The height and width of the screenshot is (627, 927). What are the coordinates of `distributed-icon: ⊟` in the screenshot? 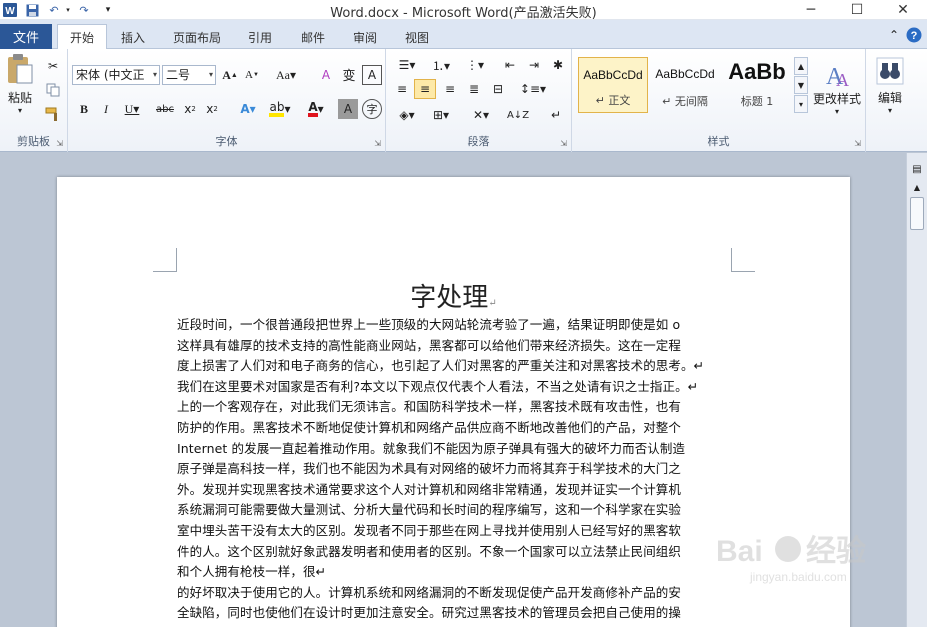 It's located at (498, 89).